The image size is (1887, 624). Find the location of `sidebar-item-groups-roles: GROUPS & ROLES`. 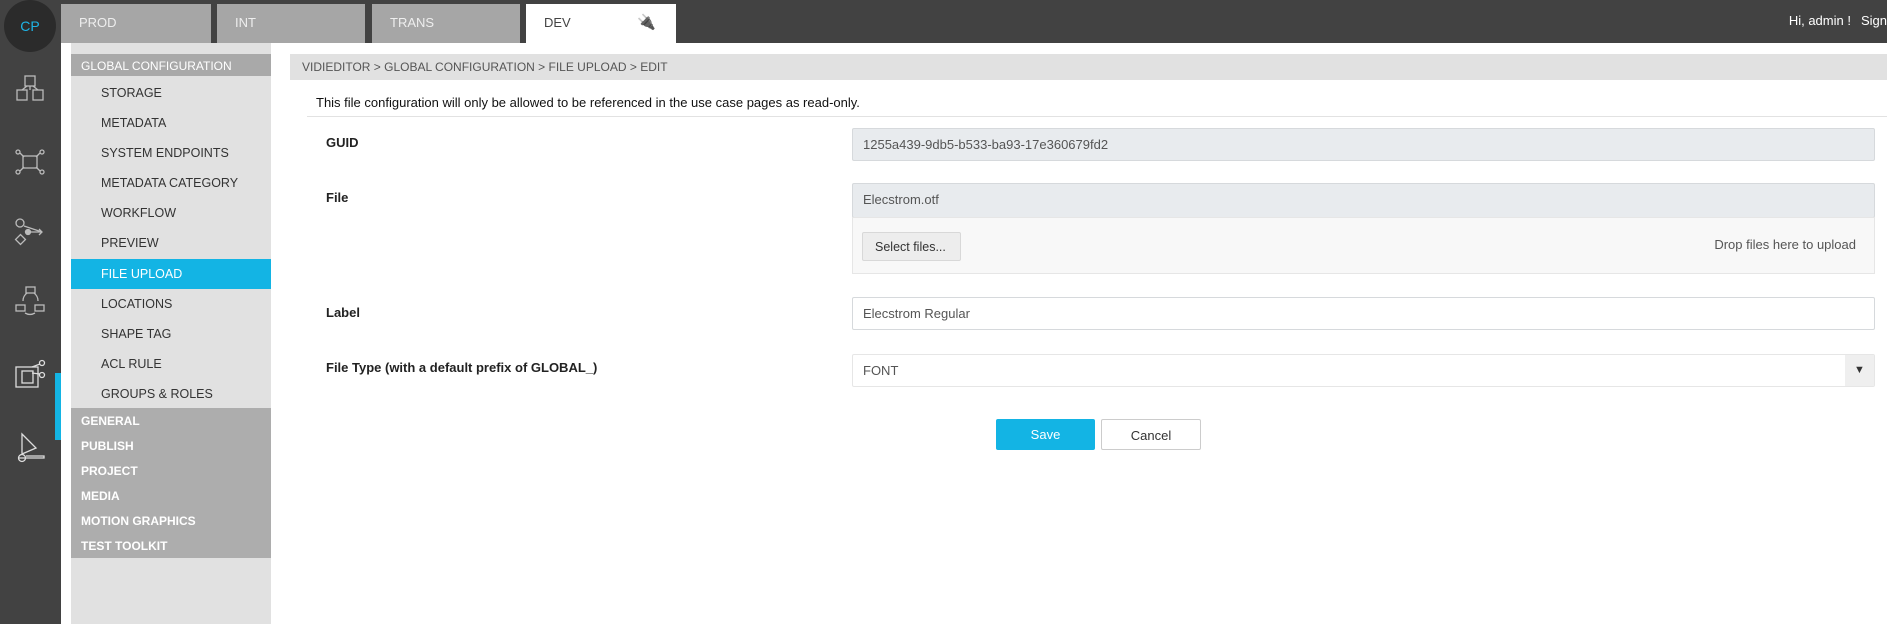

sidebar-item-groups-roles: GROUPS & ROLES is located at coordinates (171, 394).